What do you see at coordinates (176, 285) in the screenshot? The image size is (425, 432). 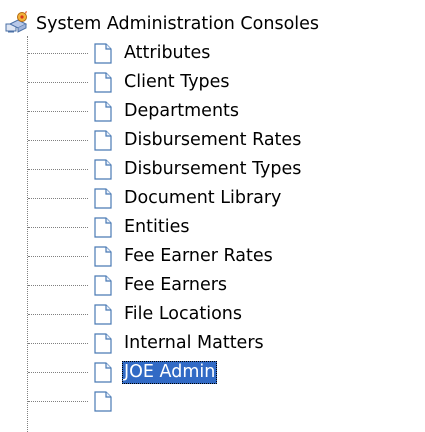 I see `tree-item-label: Fee Earners` at bounding box center [176, 285].